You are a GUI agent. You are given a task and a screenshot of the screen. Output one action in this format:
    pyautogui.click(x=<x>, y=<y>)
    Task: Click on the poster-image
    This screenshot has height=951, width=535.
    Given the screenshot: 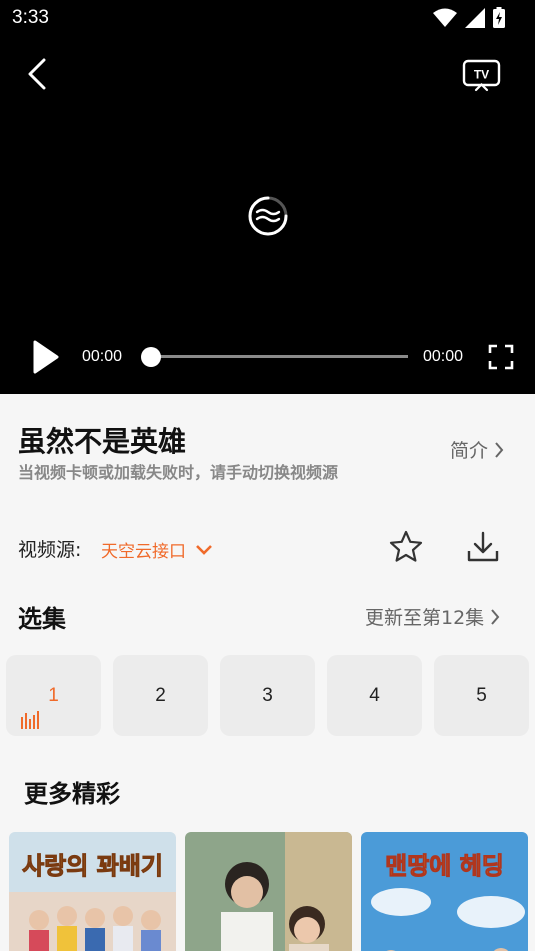 What is the action you would take?
    pyautogui.click(x=268, y=891)
    